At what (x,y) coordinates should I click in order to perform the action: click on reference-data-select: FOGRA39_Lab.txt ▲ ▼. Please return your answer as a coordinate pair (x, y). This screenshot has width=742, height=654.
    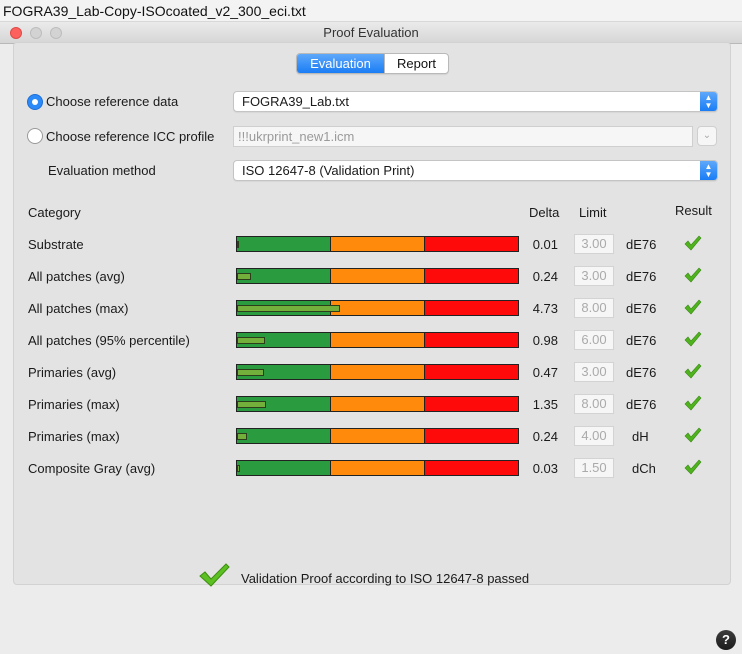
    Looking at the image, I should click on (475, 101).